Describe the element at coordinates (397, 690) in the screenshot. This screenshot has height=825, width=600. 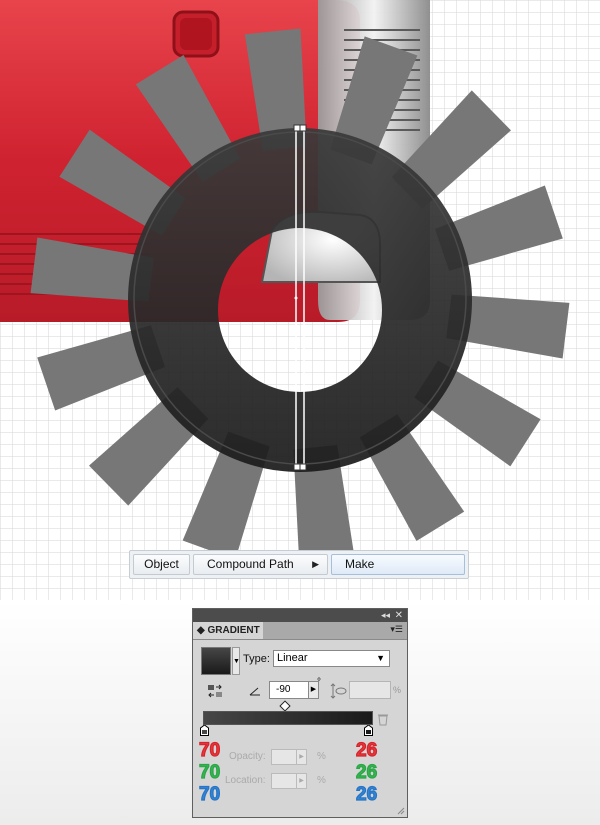
I see `aspect-percent: %` at that location.